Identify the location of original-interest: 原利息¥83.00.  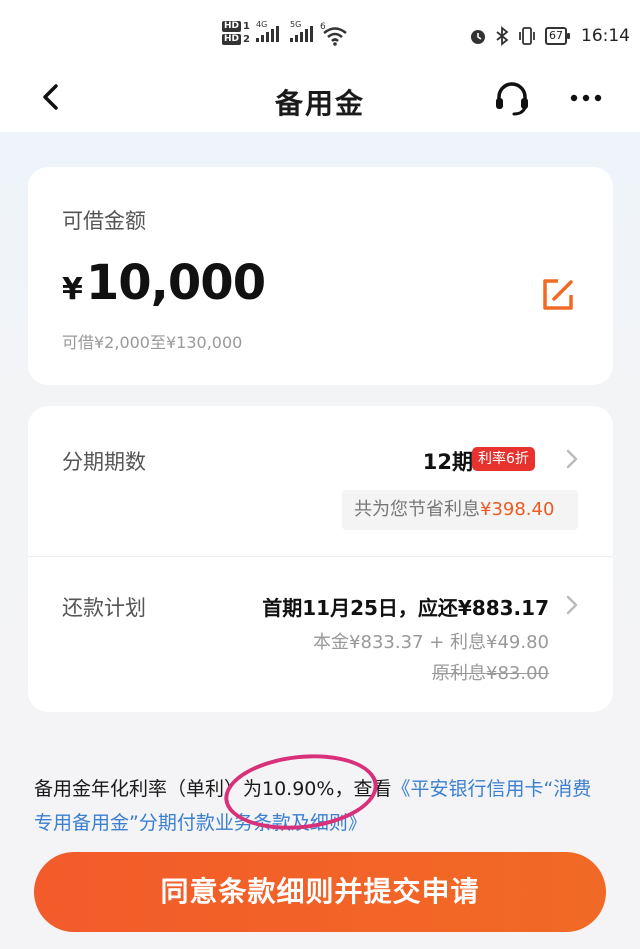
(490, 673).